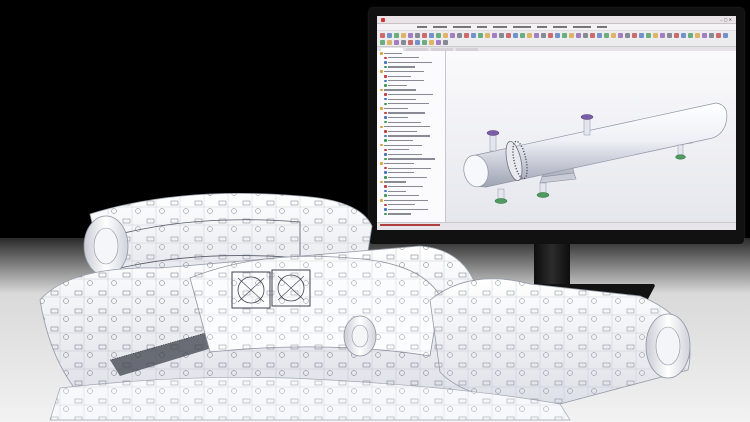 This screenshot has width=750, height=422. What do you see at coordinates (315, 306) in the screenshot?
I see `blueprint-sheet-center` at bounding box center [315, 306].